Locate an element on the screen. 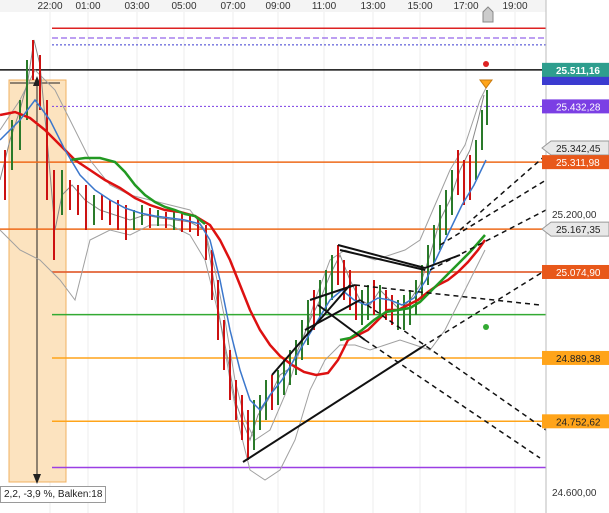  price-tag-label: 25.342,45 is located at coordinates (578, 149).